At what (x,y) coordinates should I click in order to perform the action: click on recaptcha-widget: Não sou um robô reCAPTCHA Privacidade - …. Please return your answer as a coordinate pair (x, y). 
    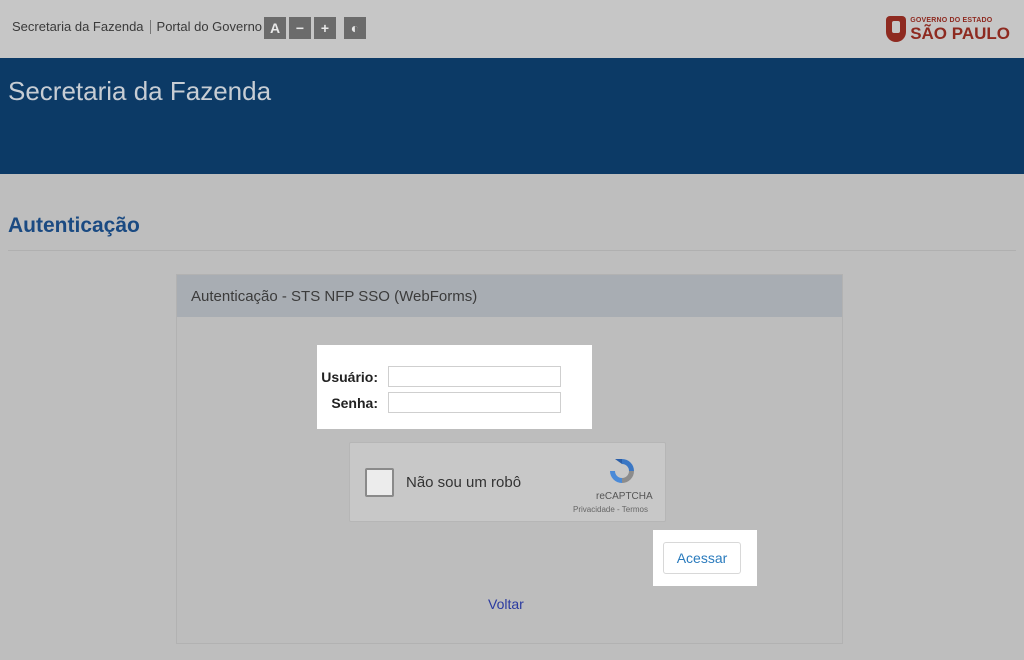
    Looking at the image, I should click on (507, 482).